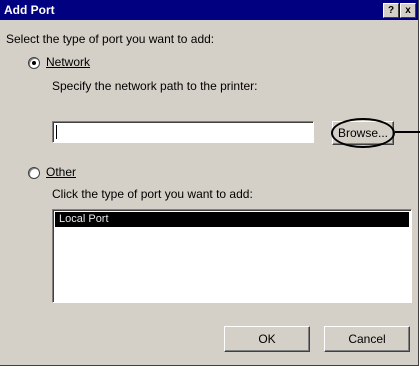 The width and height of the screenshot is (420, 367). I want to click on cancel-button: Cancel, so click(367, 339).